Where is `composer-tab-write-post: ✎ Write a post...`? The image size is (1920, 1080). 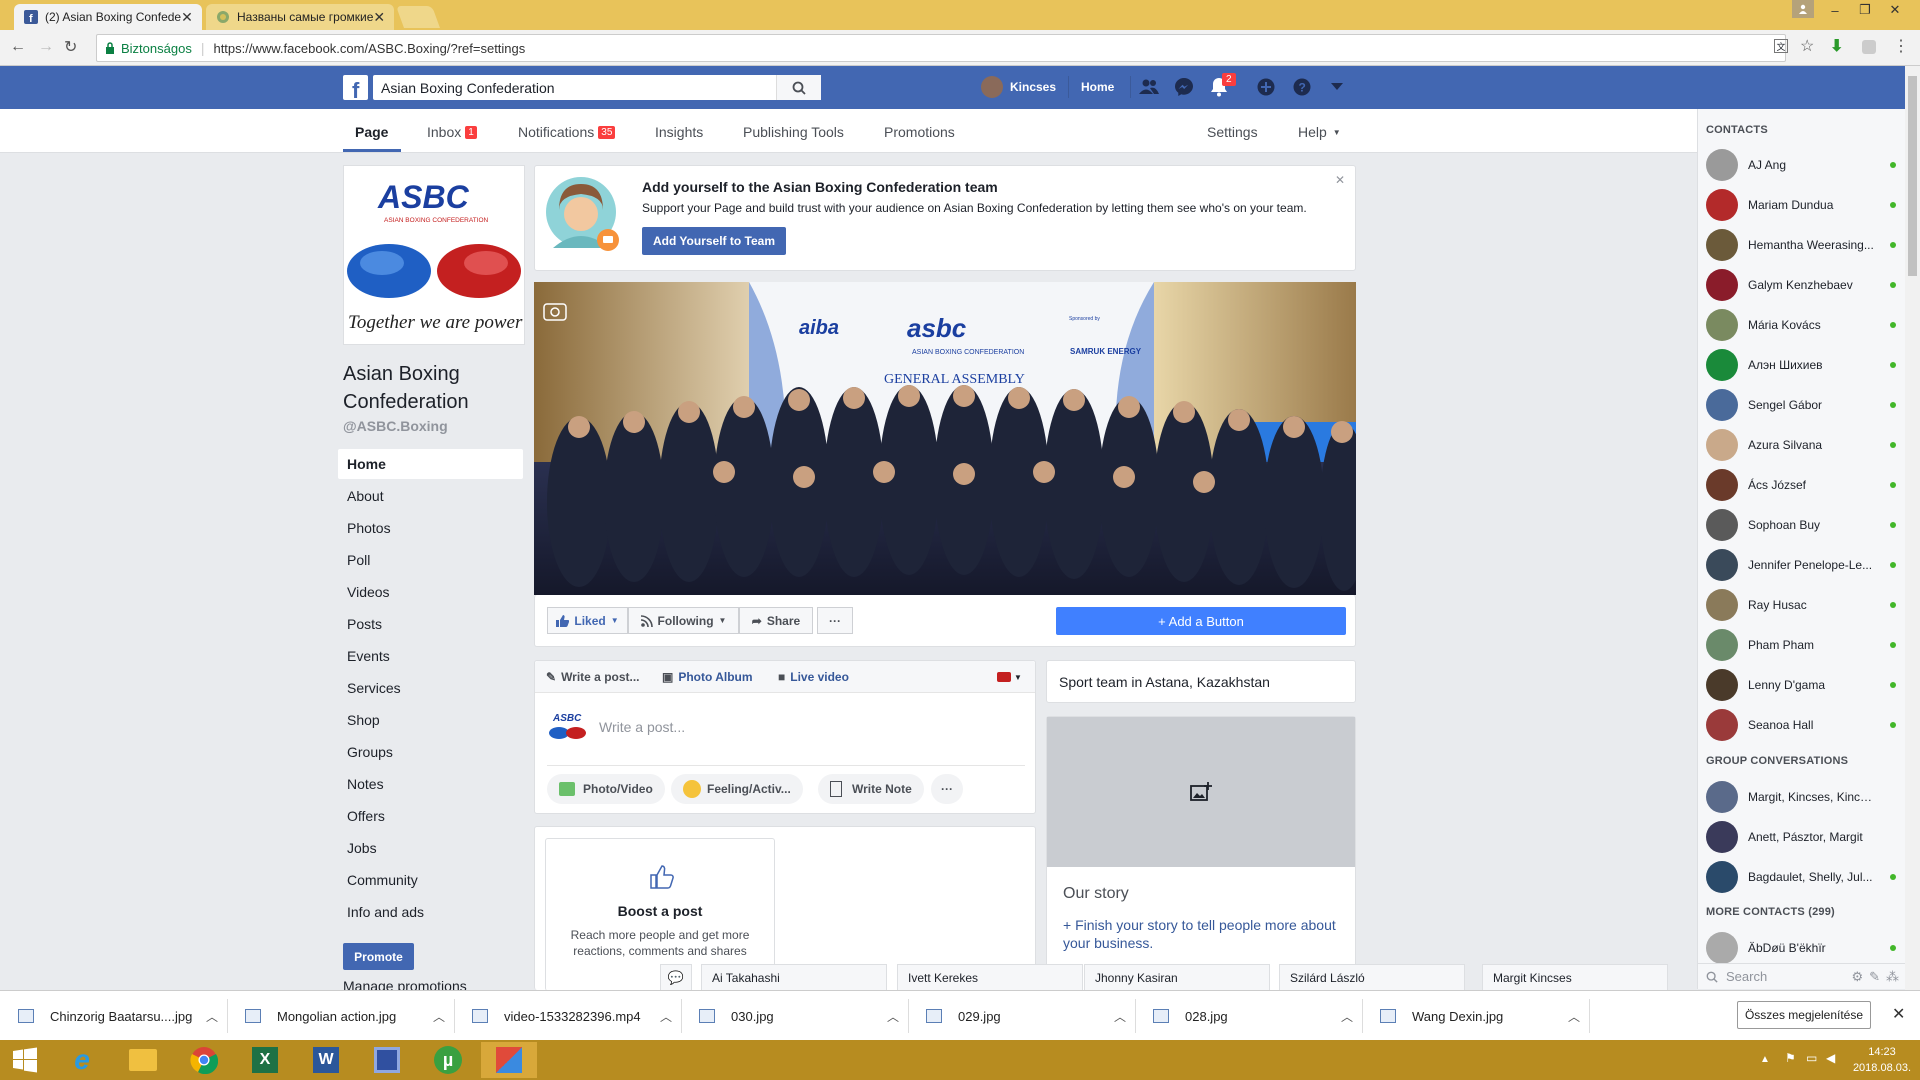 composer-tab-write-post: ✎ Write a post... is located at coordinates (593, 677).